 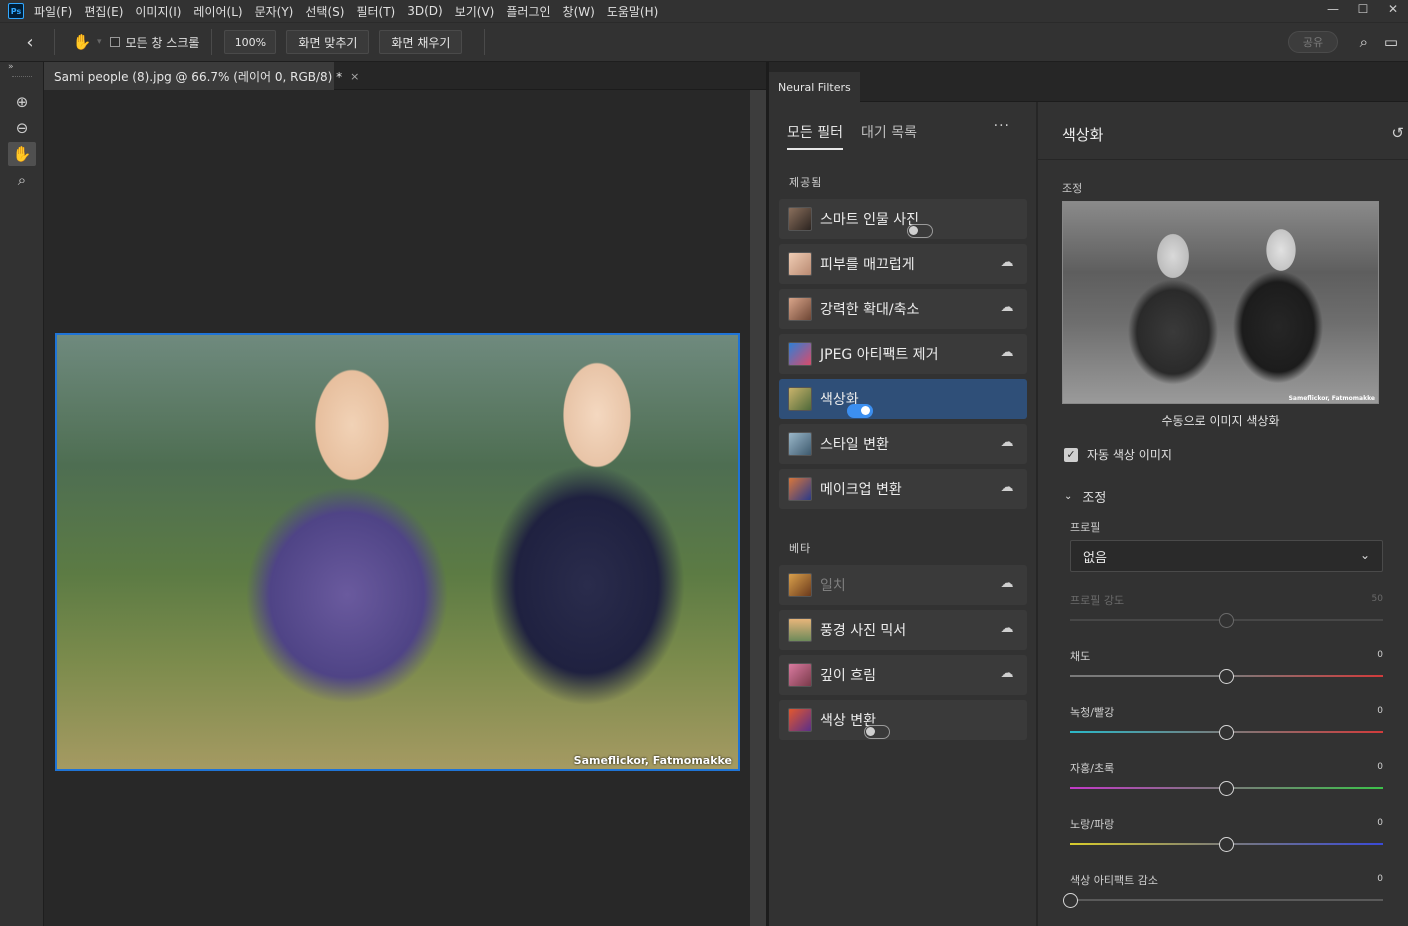 I want to click on saturation-value: 0, so click(x=1380, y=655).